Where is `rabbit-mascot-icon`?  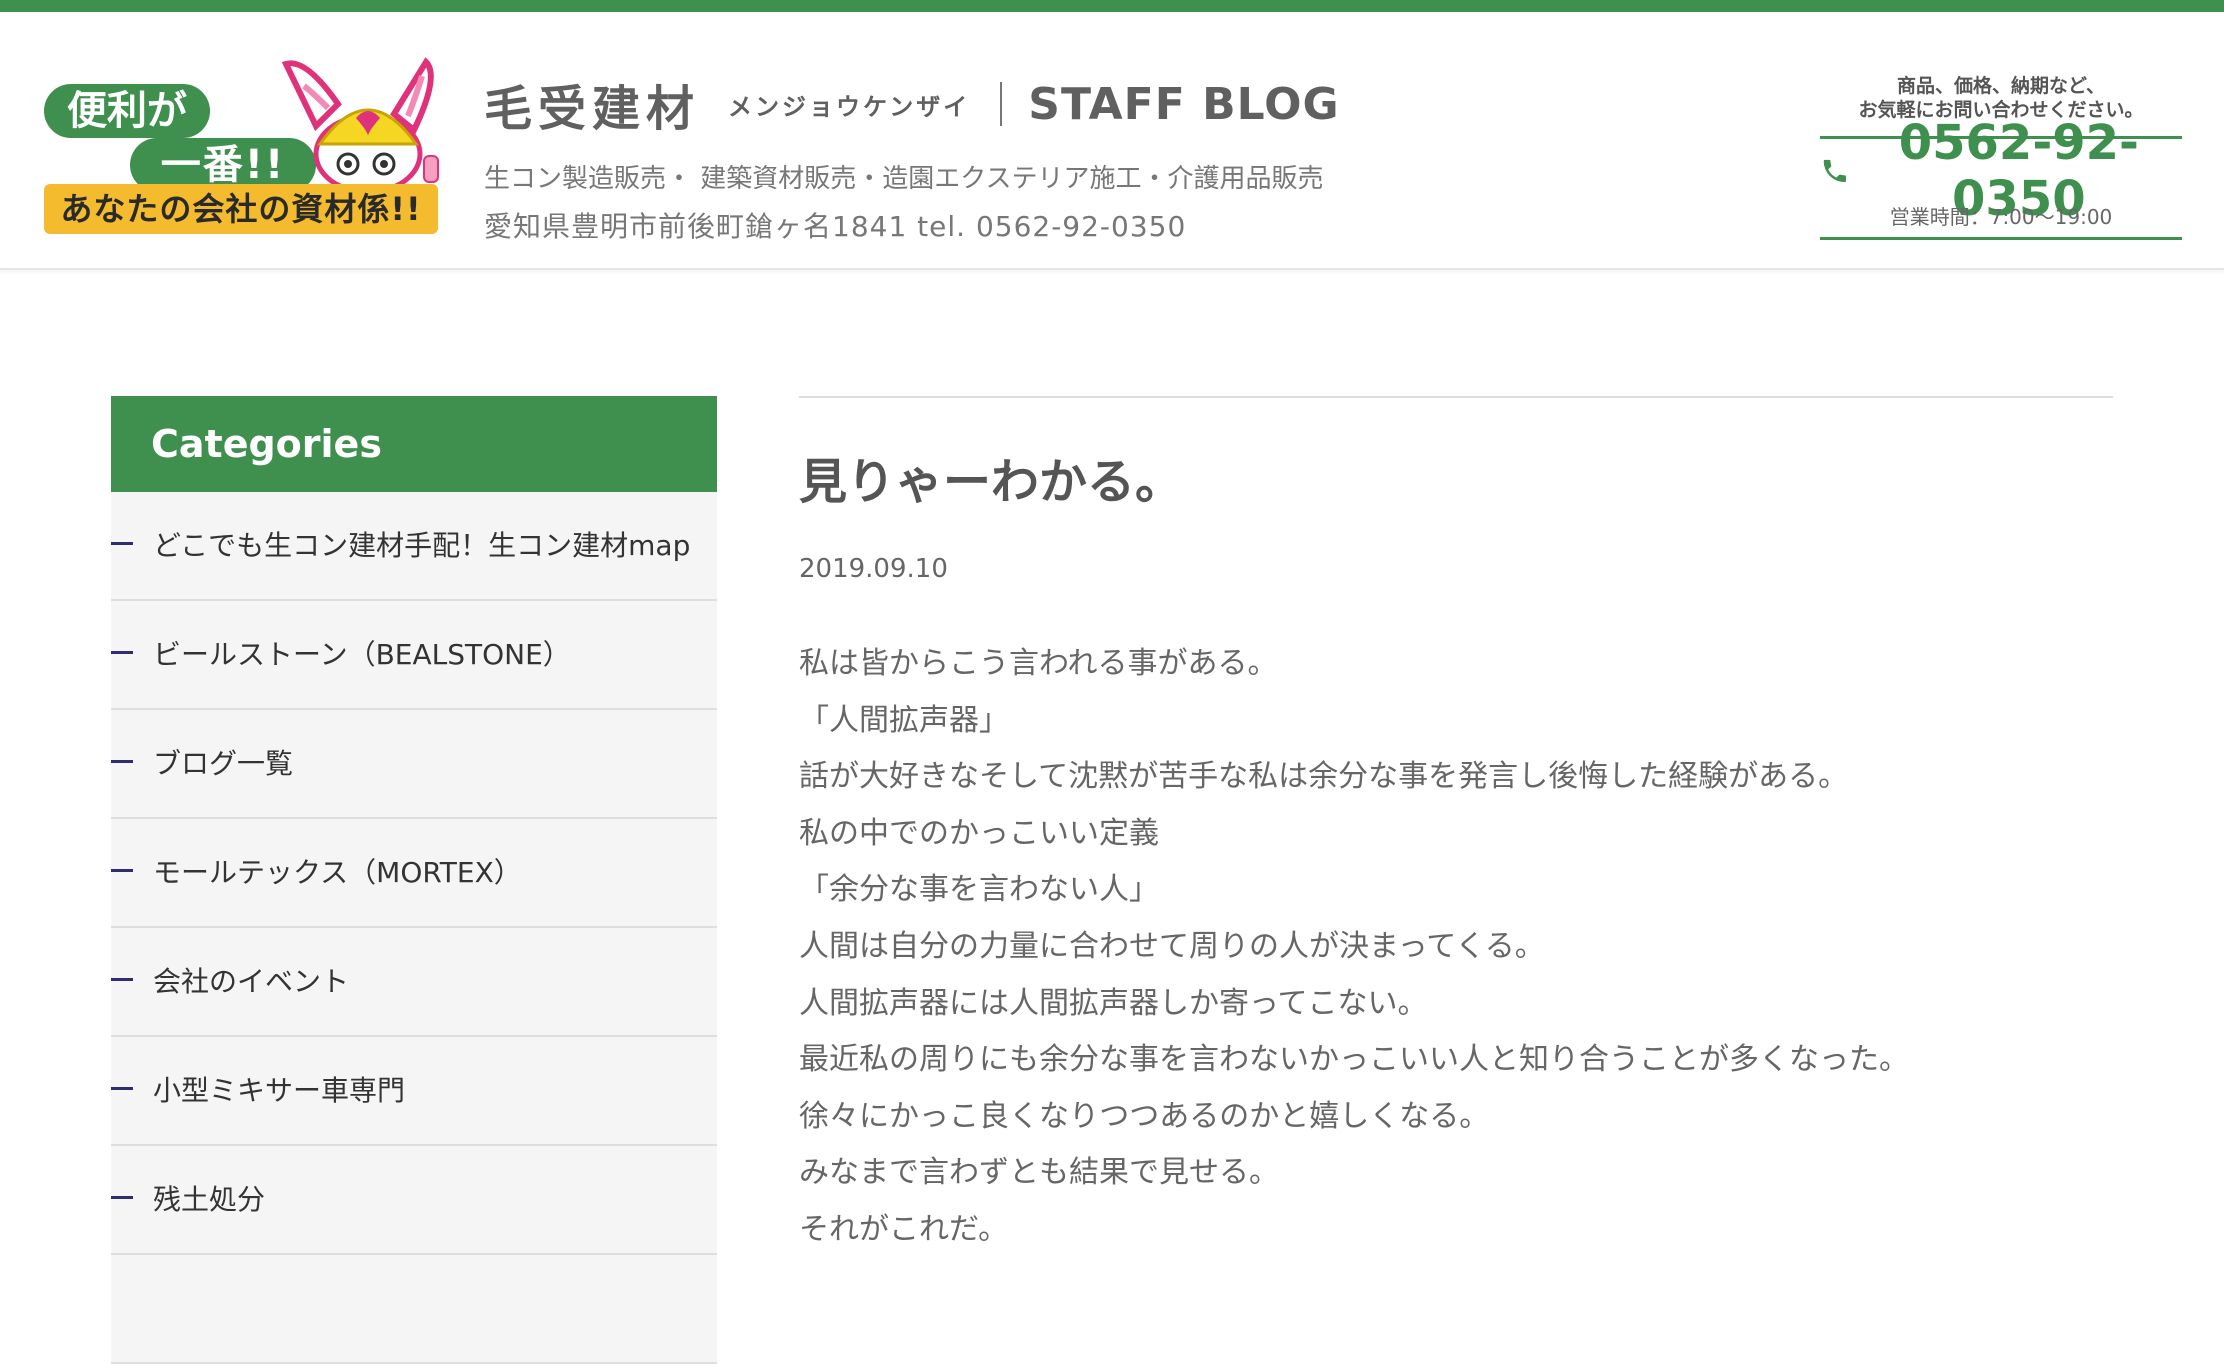
rabbit-mascot-icon is located at coordinates (360, 125).